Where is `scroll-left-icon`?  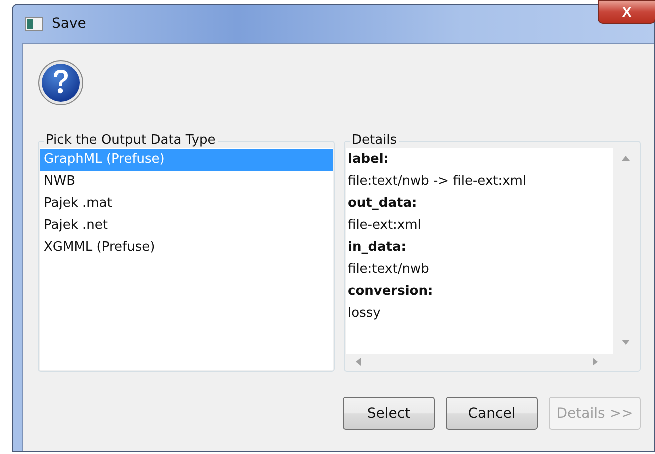 scroll-left-icon is located at coordinates (359, 362).